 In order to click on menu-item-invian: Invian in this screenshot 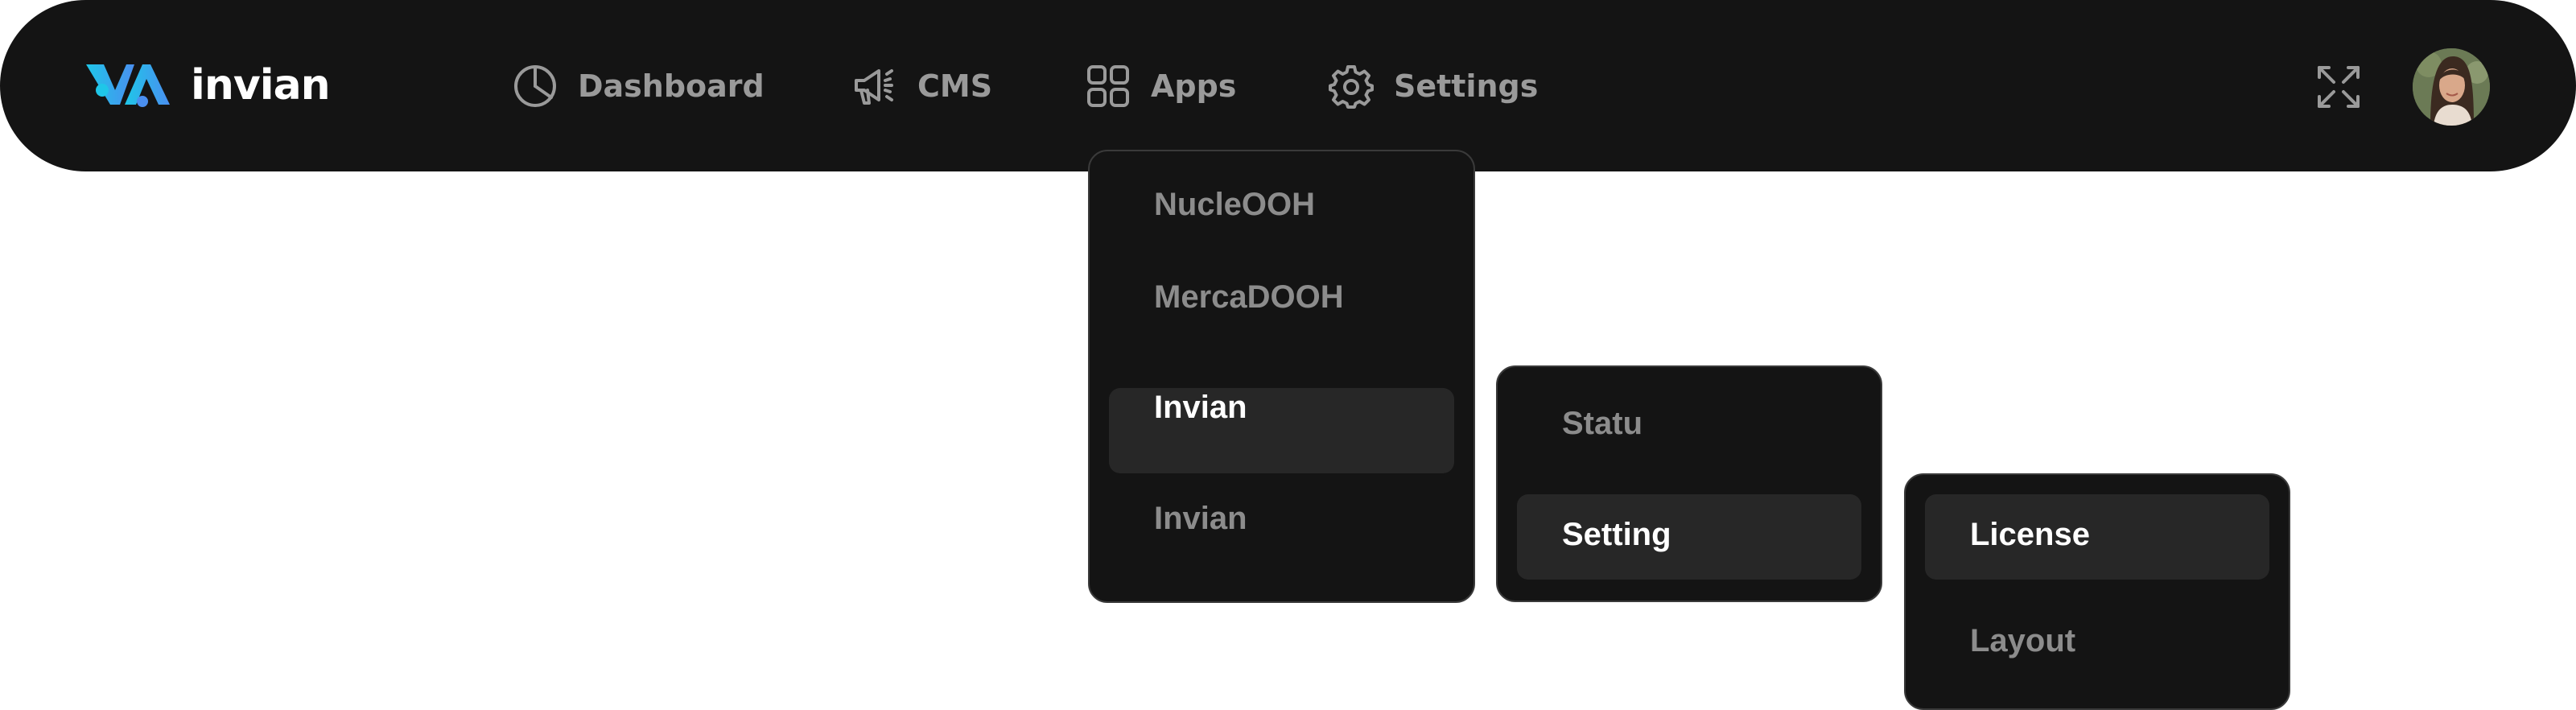, I will do `click(1281, 543)`.